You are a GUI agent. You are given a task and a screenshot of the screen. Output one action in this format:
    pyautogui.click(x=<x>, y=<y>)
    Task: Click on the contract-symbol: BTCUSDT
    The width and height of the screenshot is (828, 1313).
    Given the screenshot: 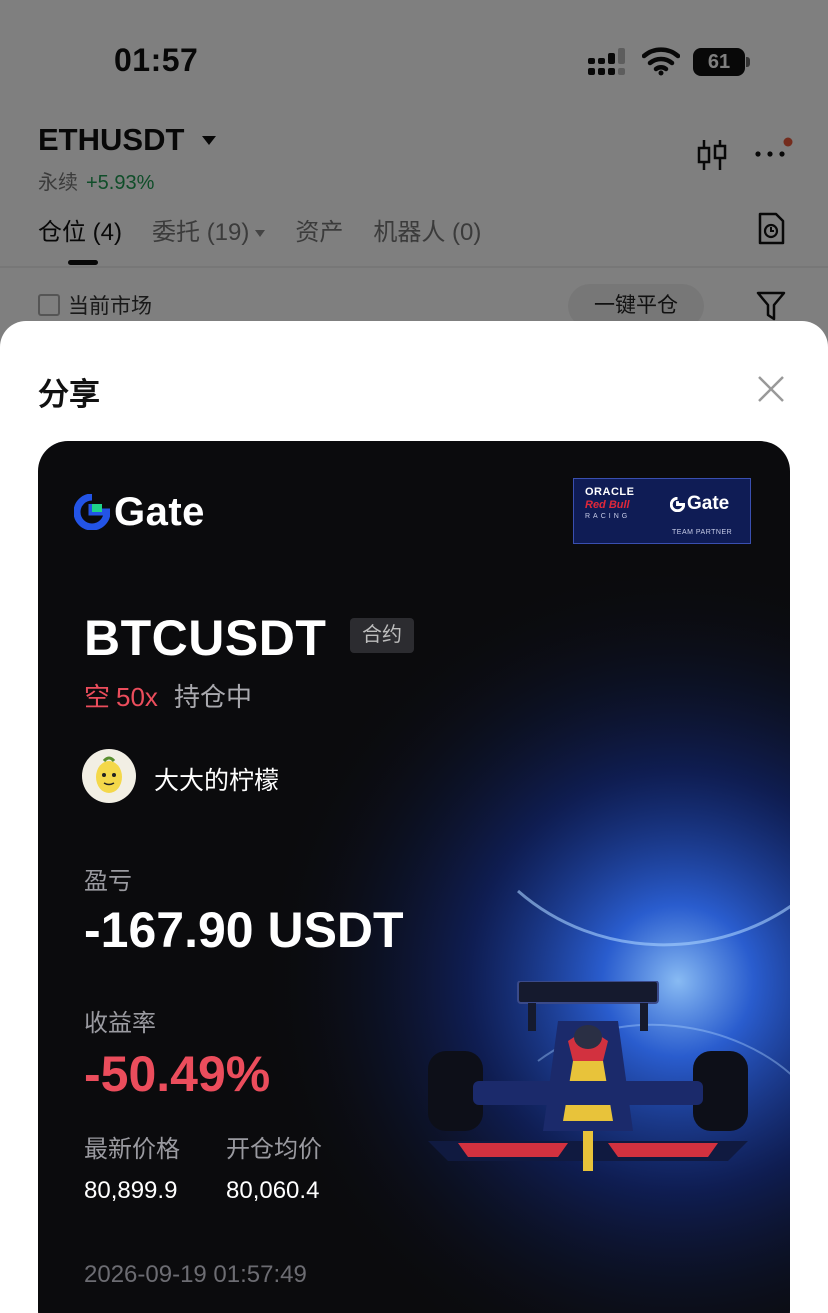 What is the action you would take?
    pyautogui.click(x=205, y=638)
    